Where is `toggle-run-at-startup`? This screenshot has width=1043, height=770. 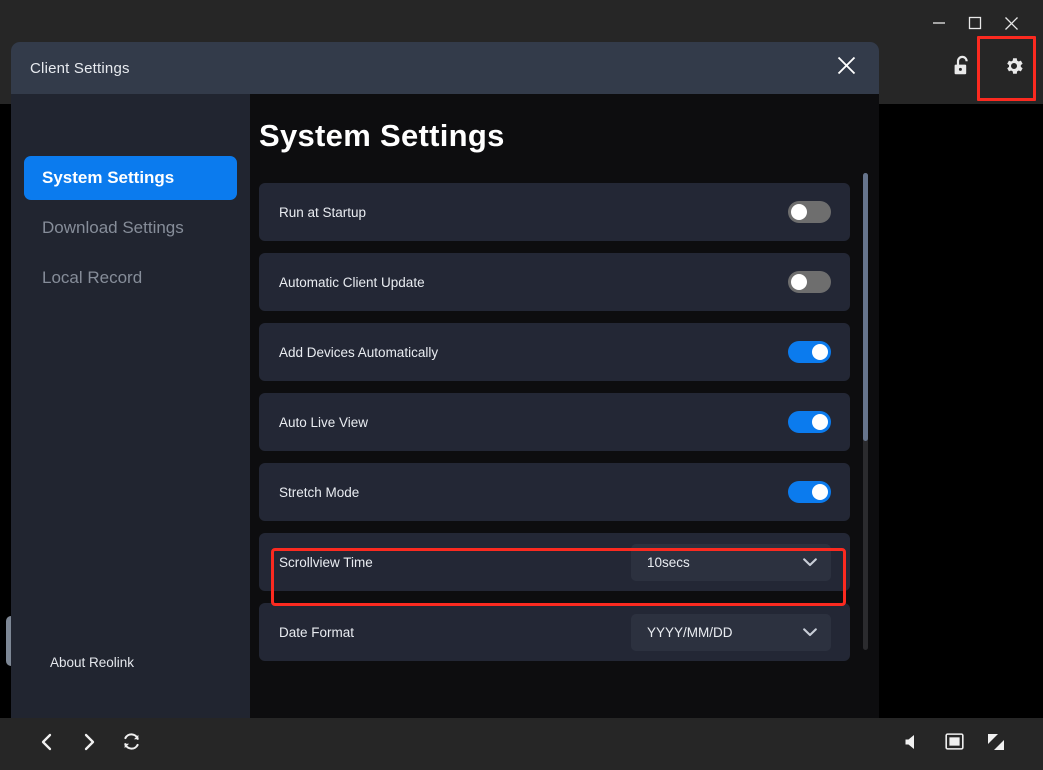 toggle-run-at-startup is located at coordinates (809, 212).